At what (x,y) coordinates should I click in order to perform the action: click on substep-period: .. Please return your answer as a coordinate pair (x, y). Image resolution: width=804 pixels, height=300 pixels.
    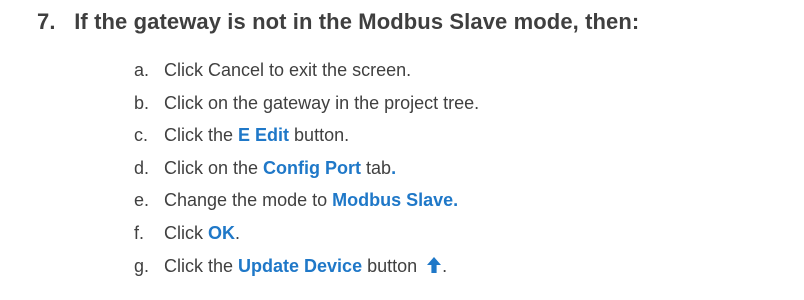
    Looking at the image, I should click on (394, 167).